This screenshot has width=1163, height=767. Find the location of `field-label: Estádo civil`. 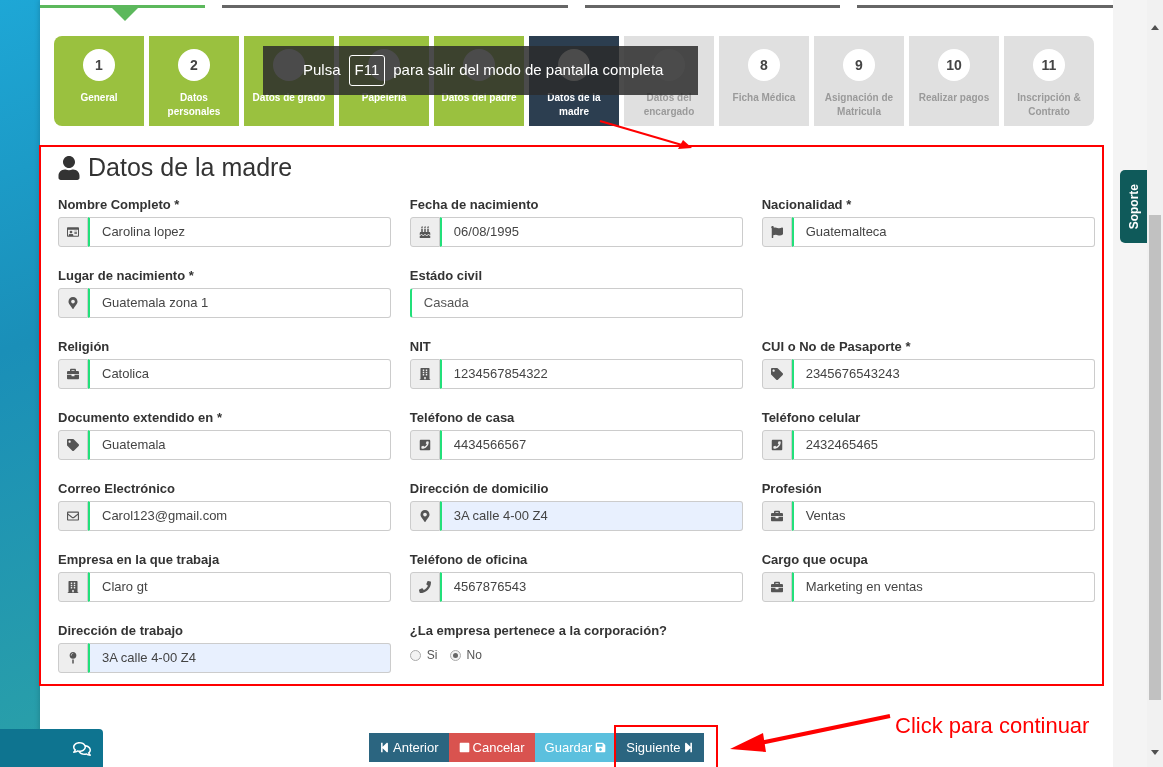

field-label: Estádo civil is located at coordinates (446, 276).